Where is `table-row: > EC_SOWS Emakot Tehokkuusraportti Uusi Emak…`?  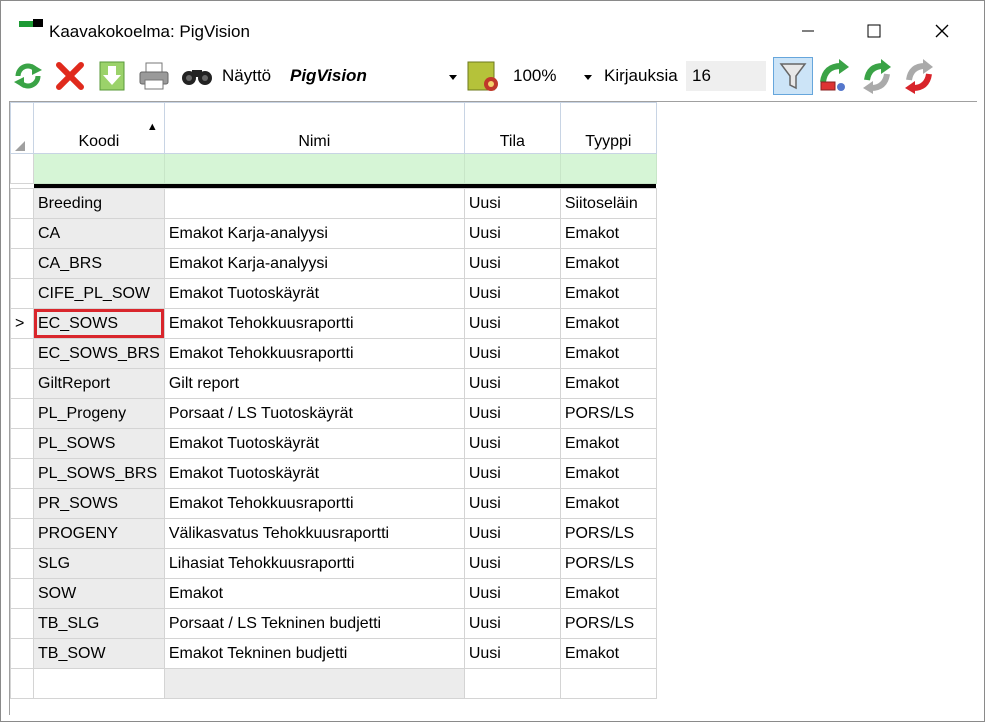 table-row: > EC_SOWS Emakot Tehokkuusraportti Uusi Emak… is located at coordinates (333, 323).